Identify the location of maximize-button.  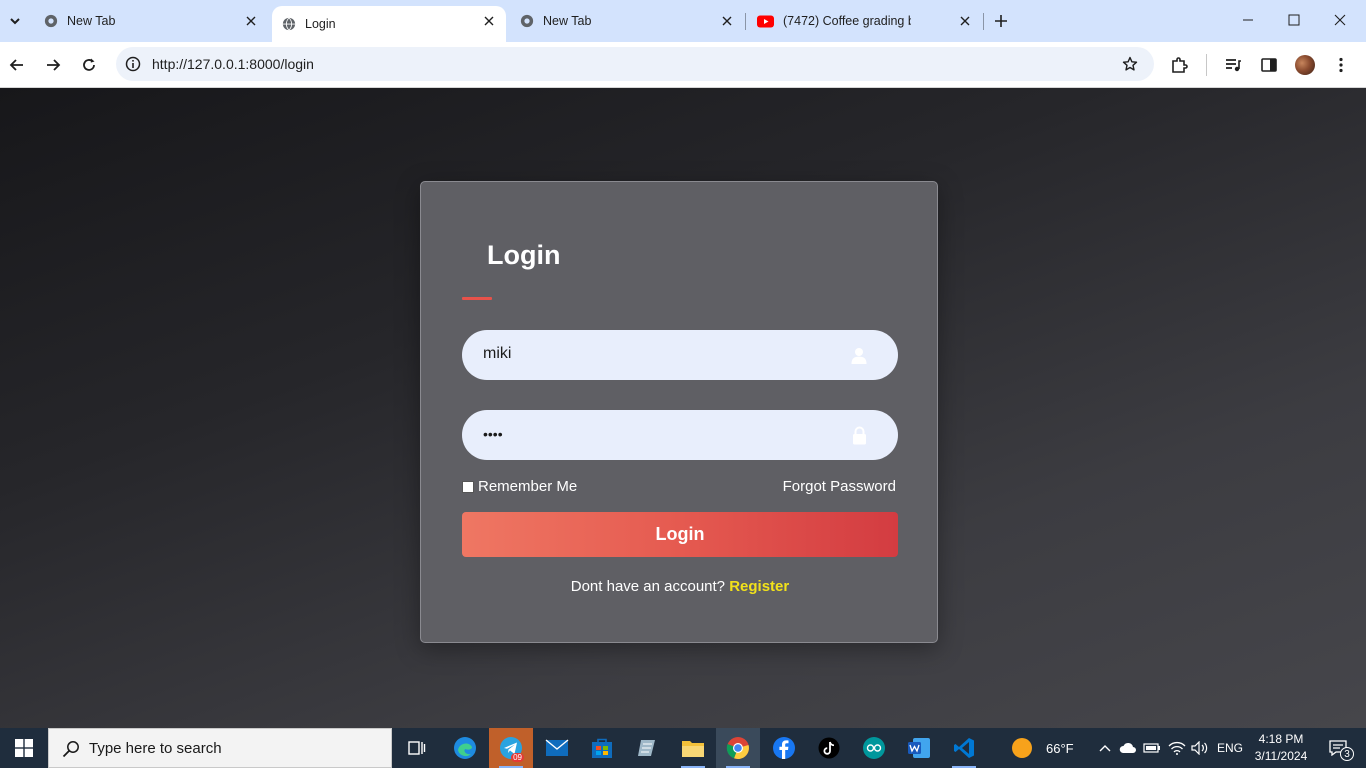
(1294, 20).